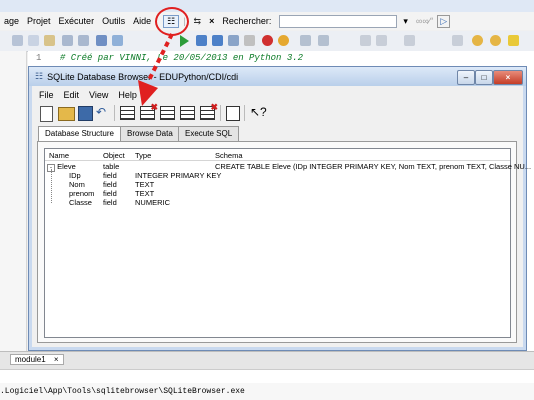 Image resolution: width=534 pixels, height=400 pixels. What do you see at coordinates (66, 166) in the screenshot?
I see `row-name: Eleve` at bounding box center [66, 166].